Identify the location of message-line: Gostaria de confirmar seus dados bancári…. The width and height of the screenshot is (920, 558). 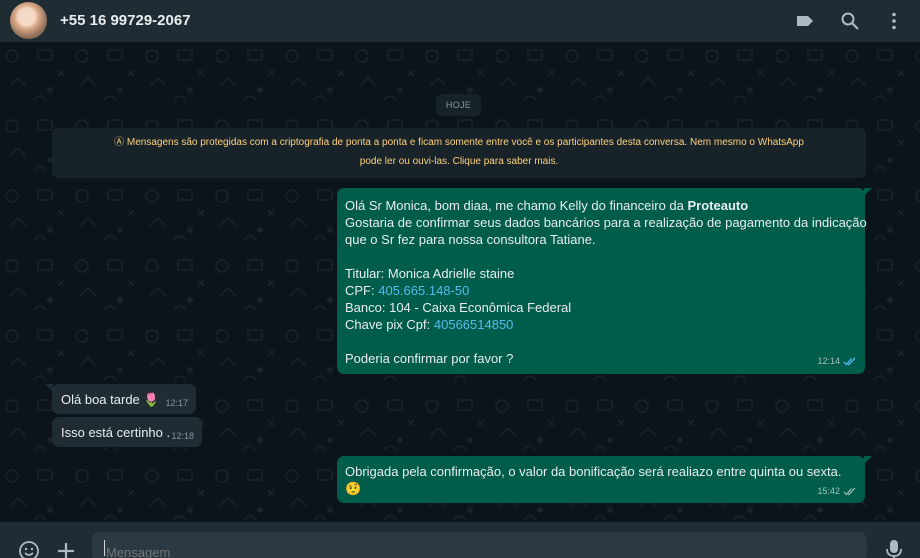
(606, 222).